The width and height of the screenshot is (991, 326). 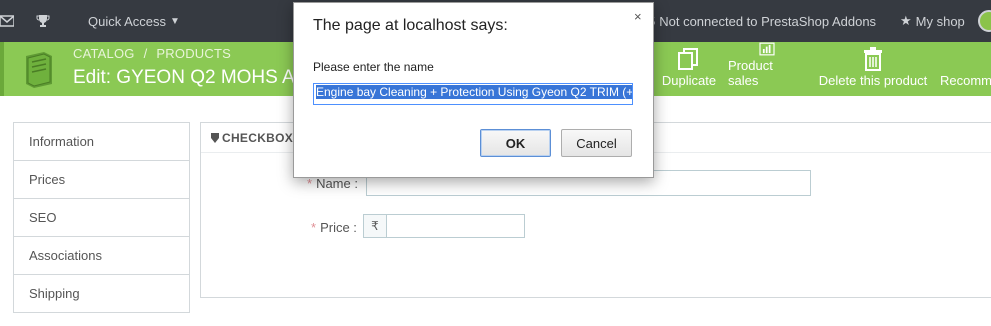 What do you see at coordinates (7, 21) in the screenshot?
I see `envelope-icon` at bounding box center [7, 21].